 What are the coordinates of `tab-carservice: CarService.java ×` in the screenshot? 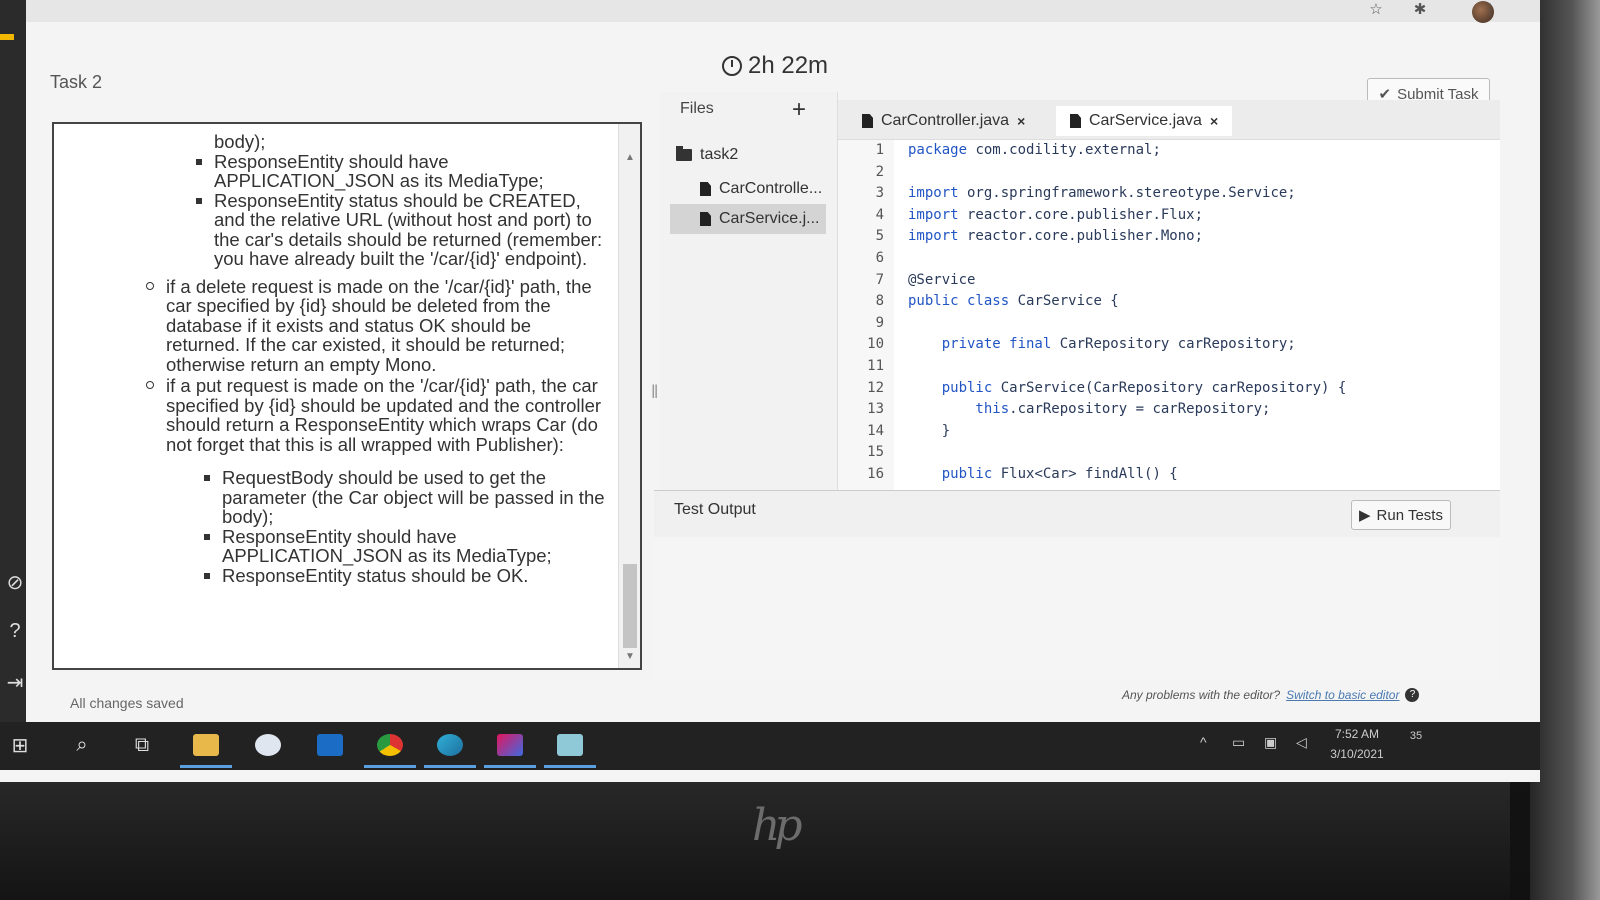 It's located at (1144, 121).